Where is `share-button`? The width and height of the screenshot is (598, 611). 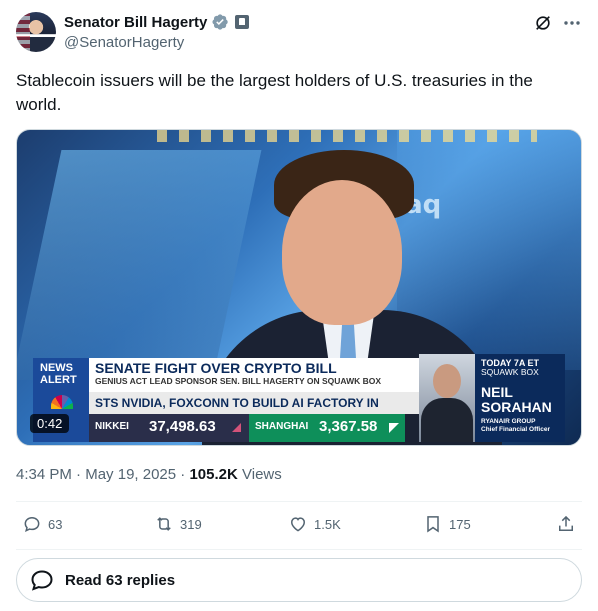 share-button is located at coordinates (566, 524).